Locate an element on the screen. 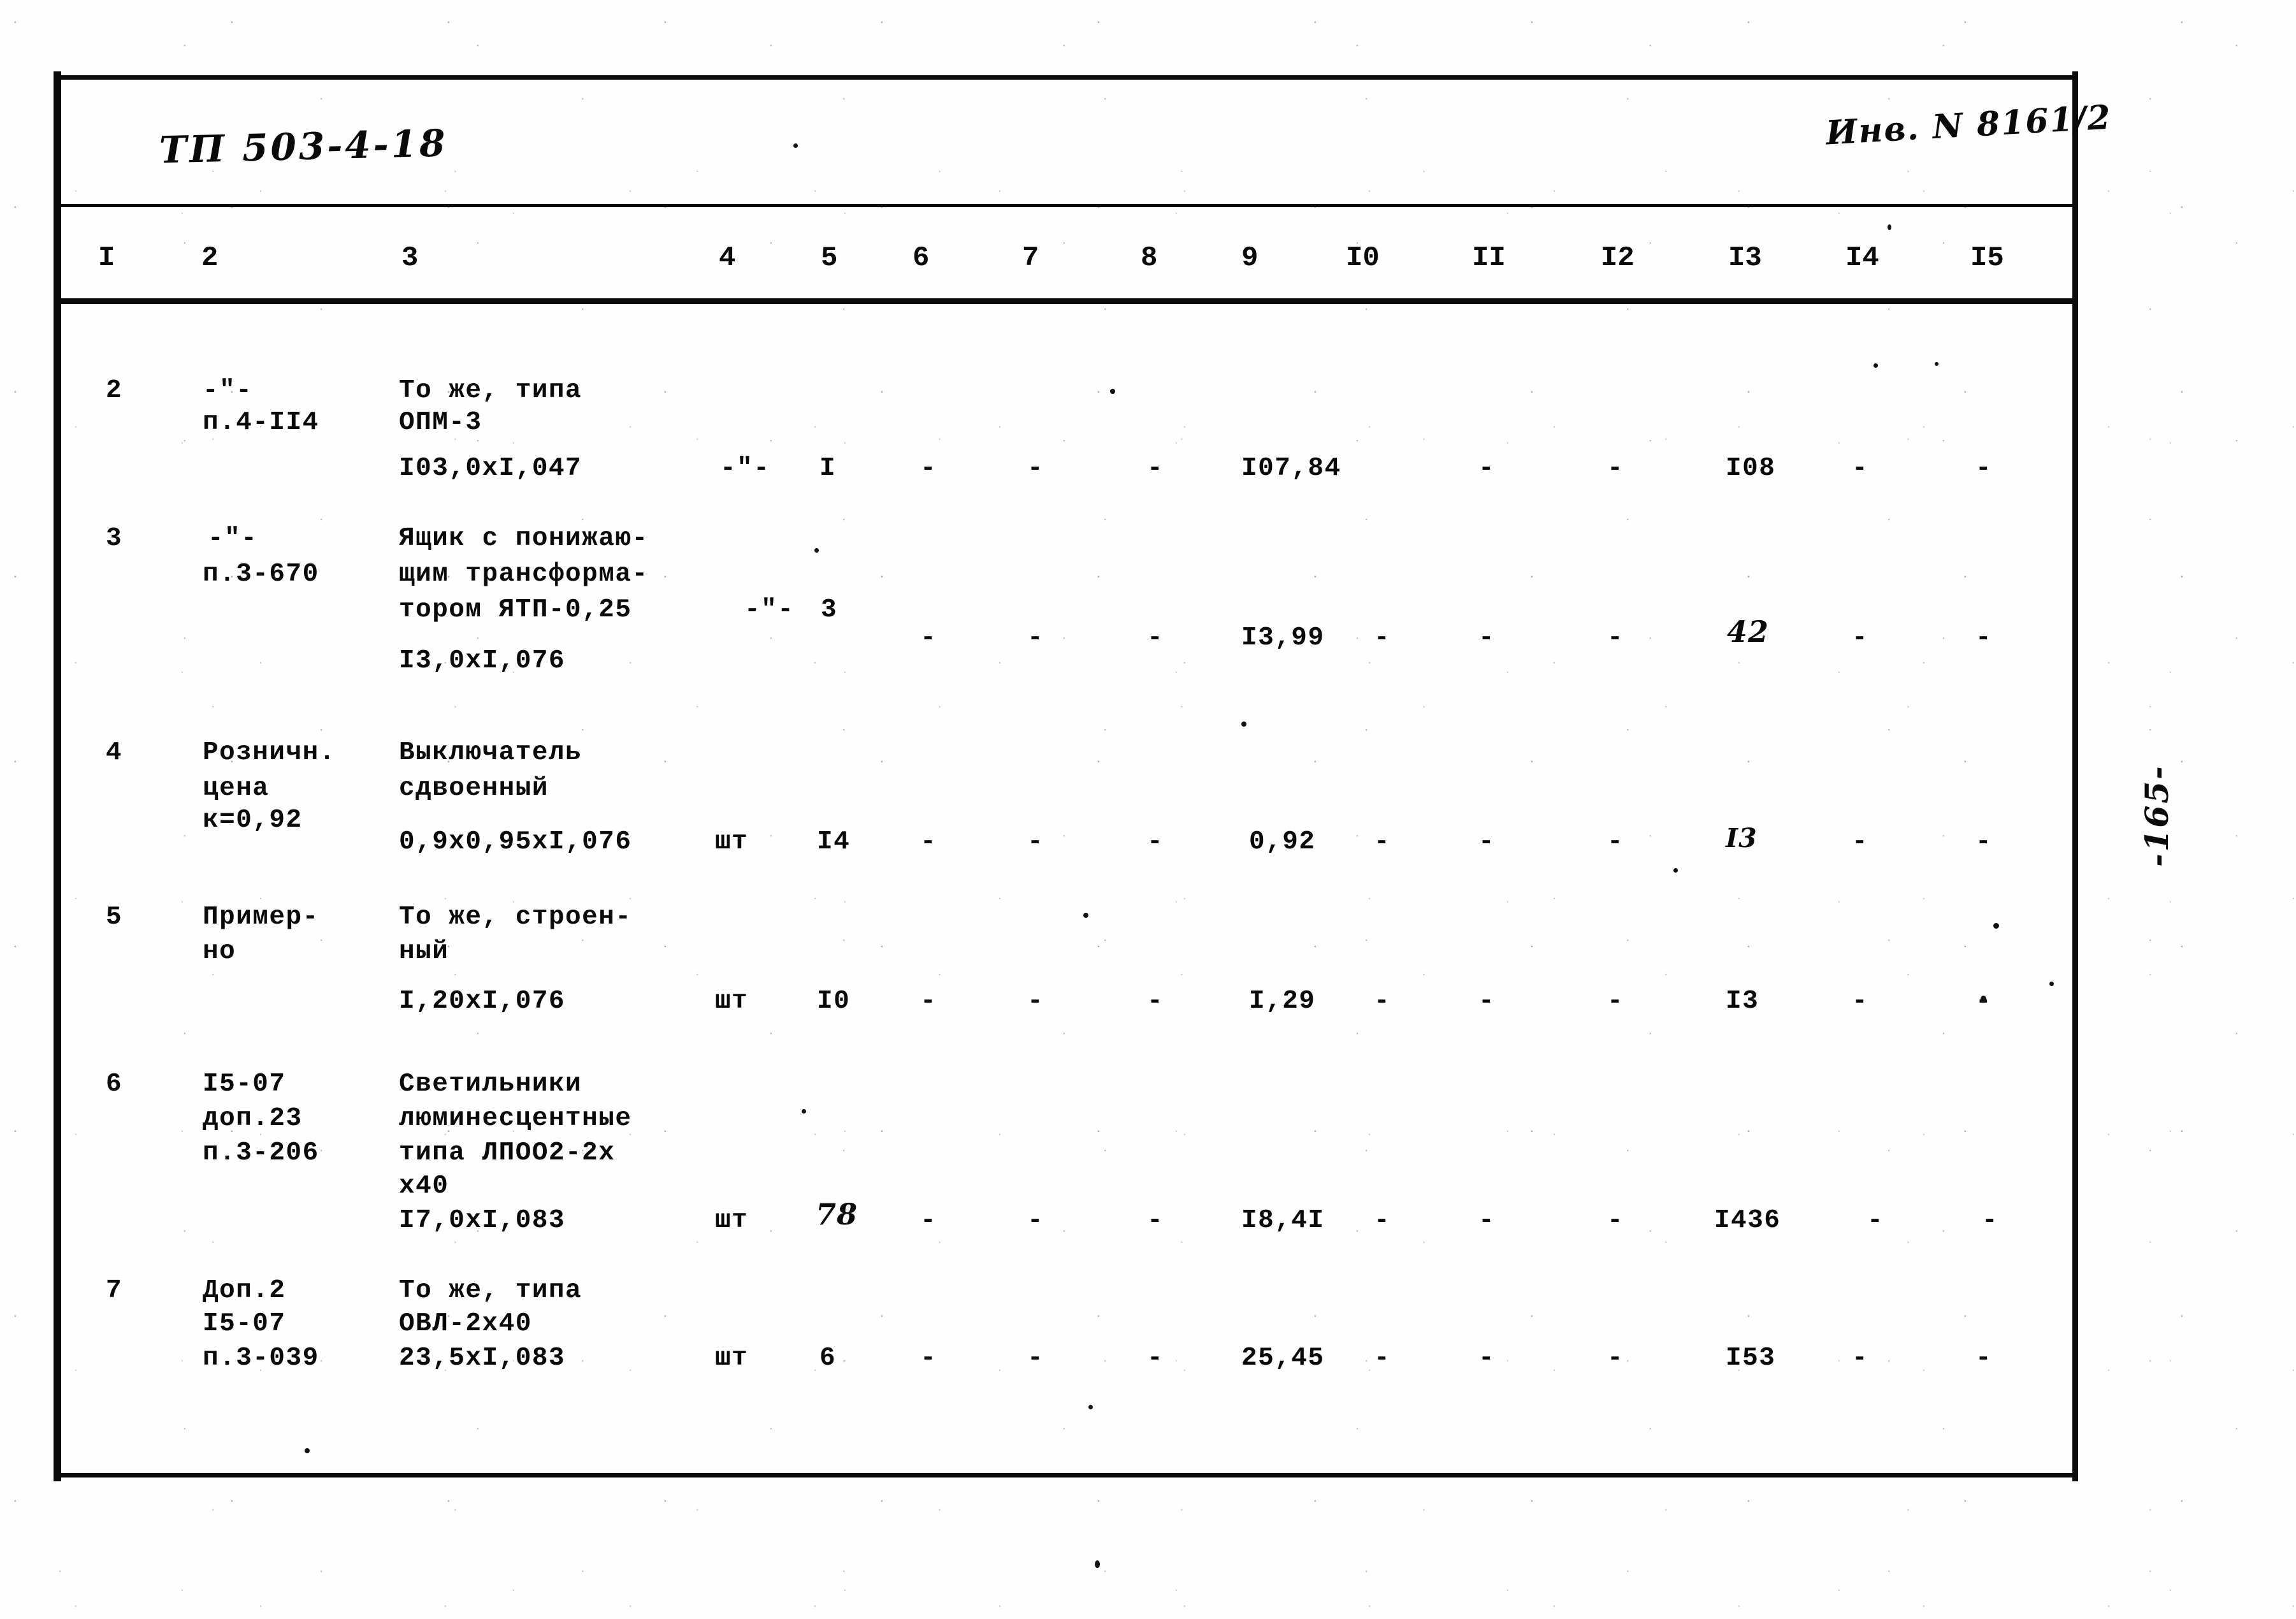  row-number: 5 is located at coordinates (115, 917).